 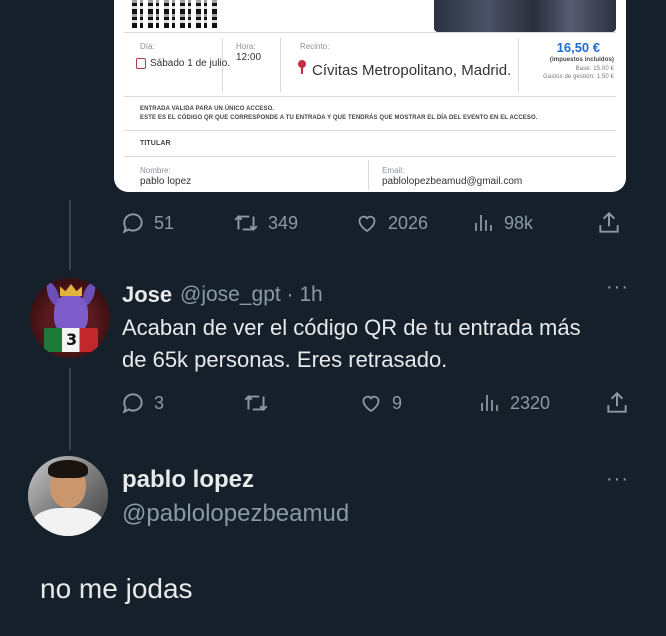 I want to click on retweet-button: 349, so click(x=265, y=223).